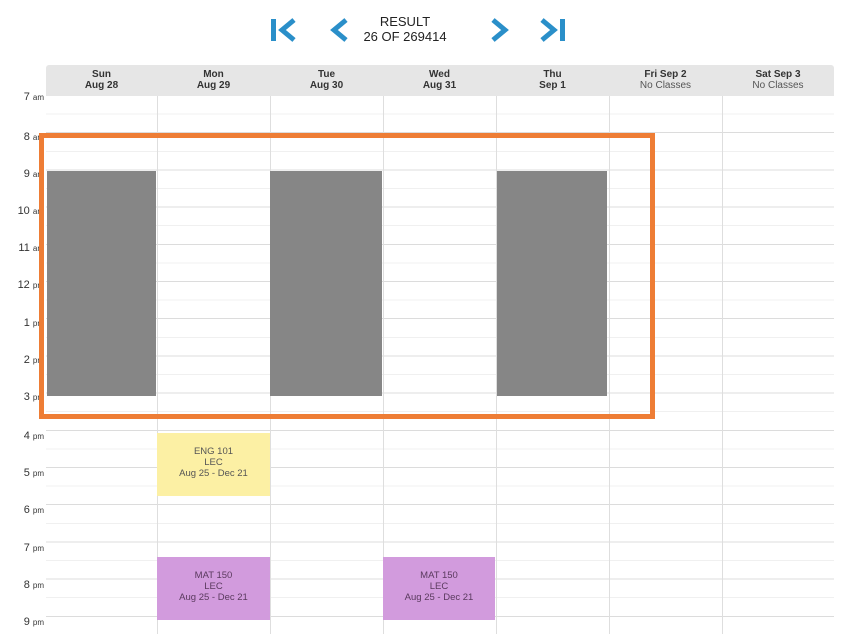 This screenshot has width=841, height=634. I want to click on chevron-left-icon, so click(339, 30).